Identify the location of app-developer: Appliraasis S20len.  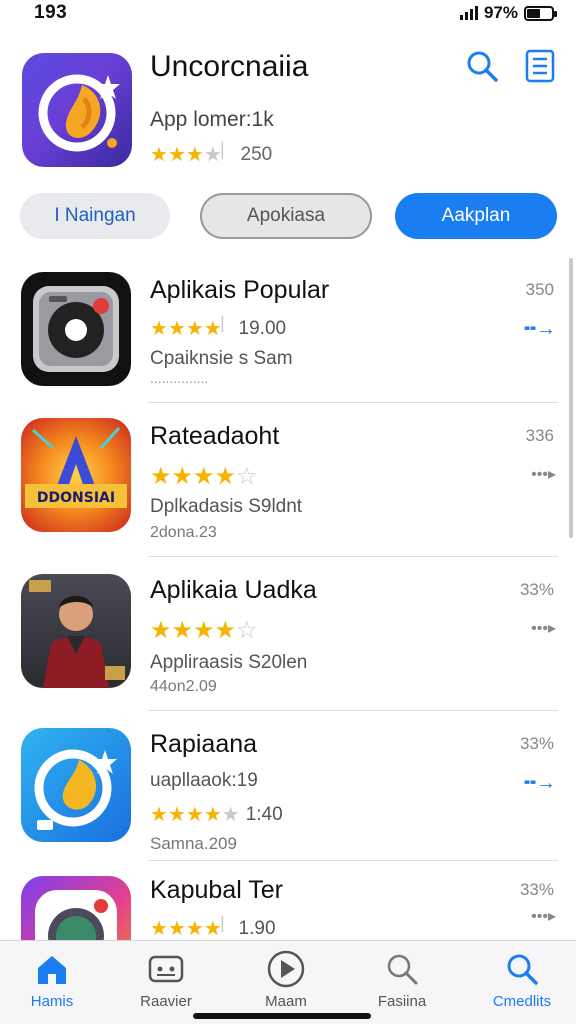
(229, 662).